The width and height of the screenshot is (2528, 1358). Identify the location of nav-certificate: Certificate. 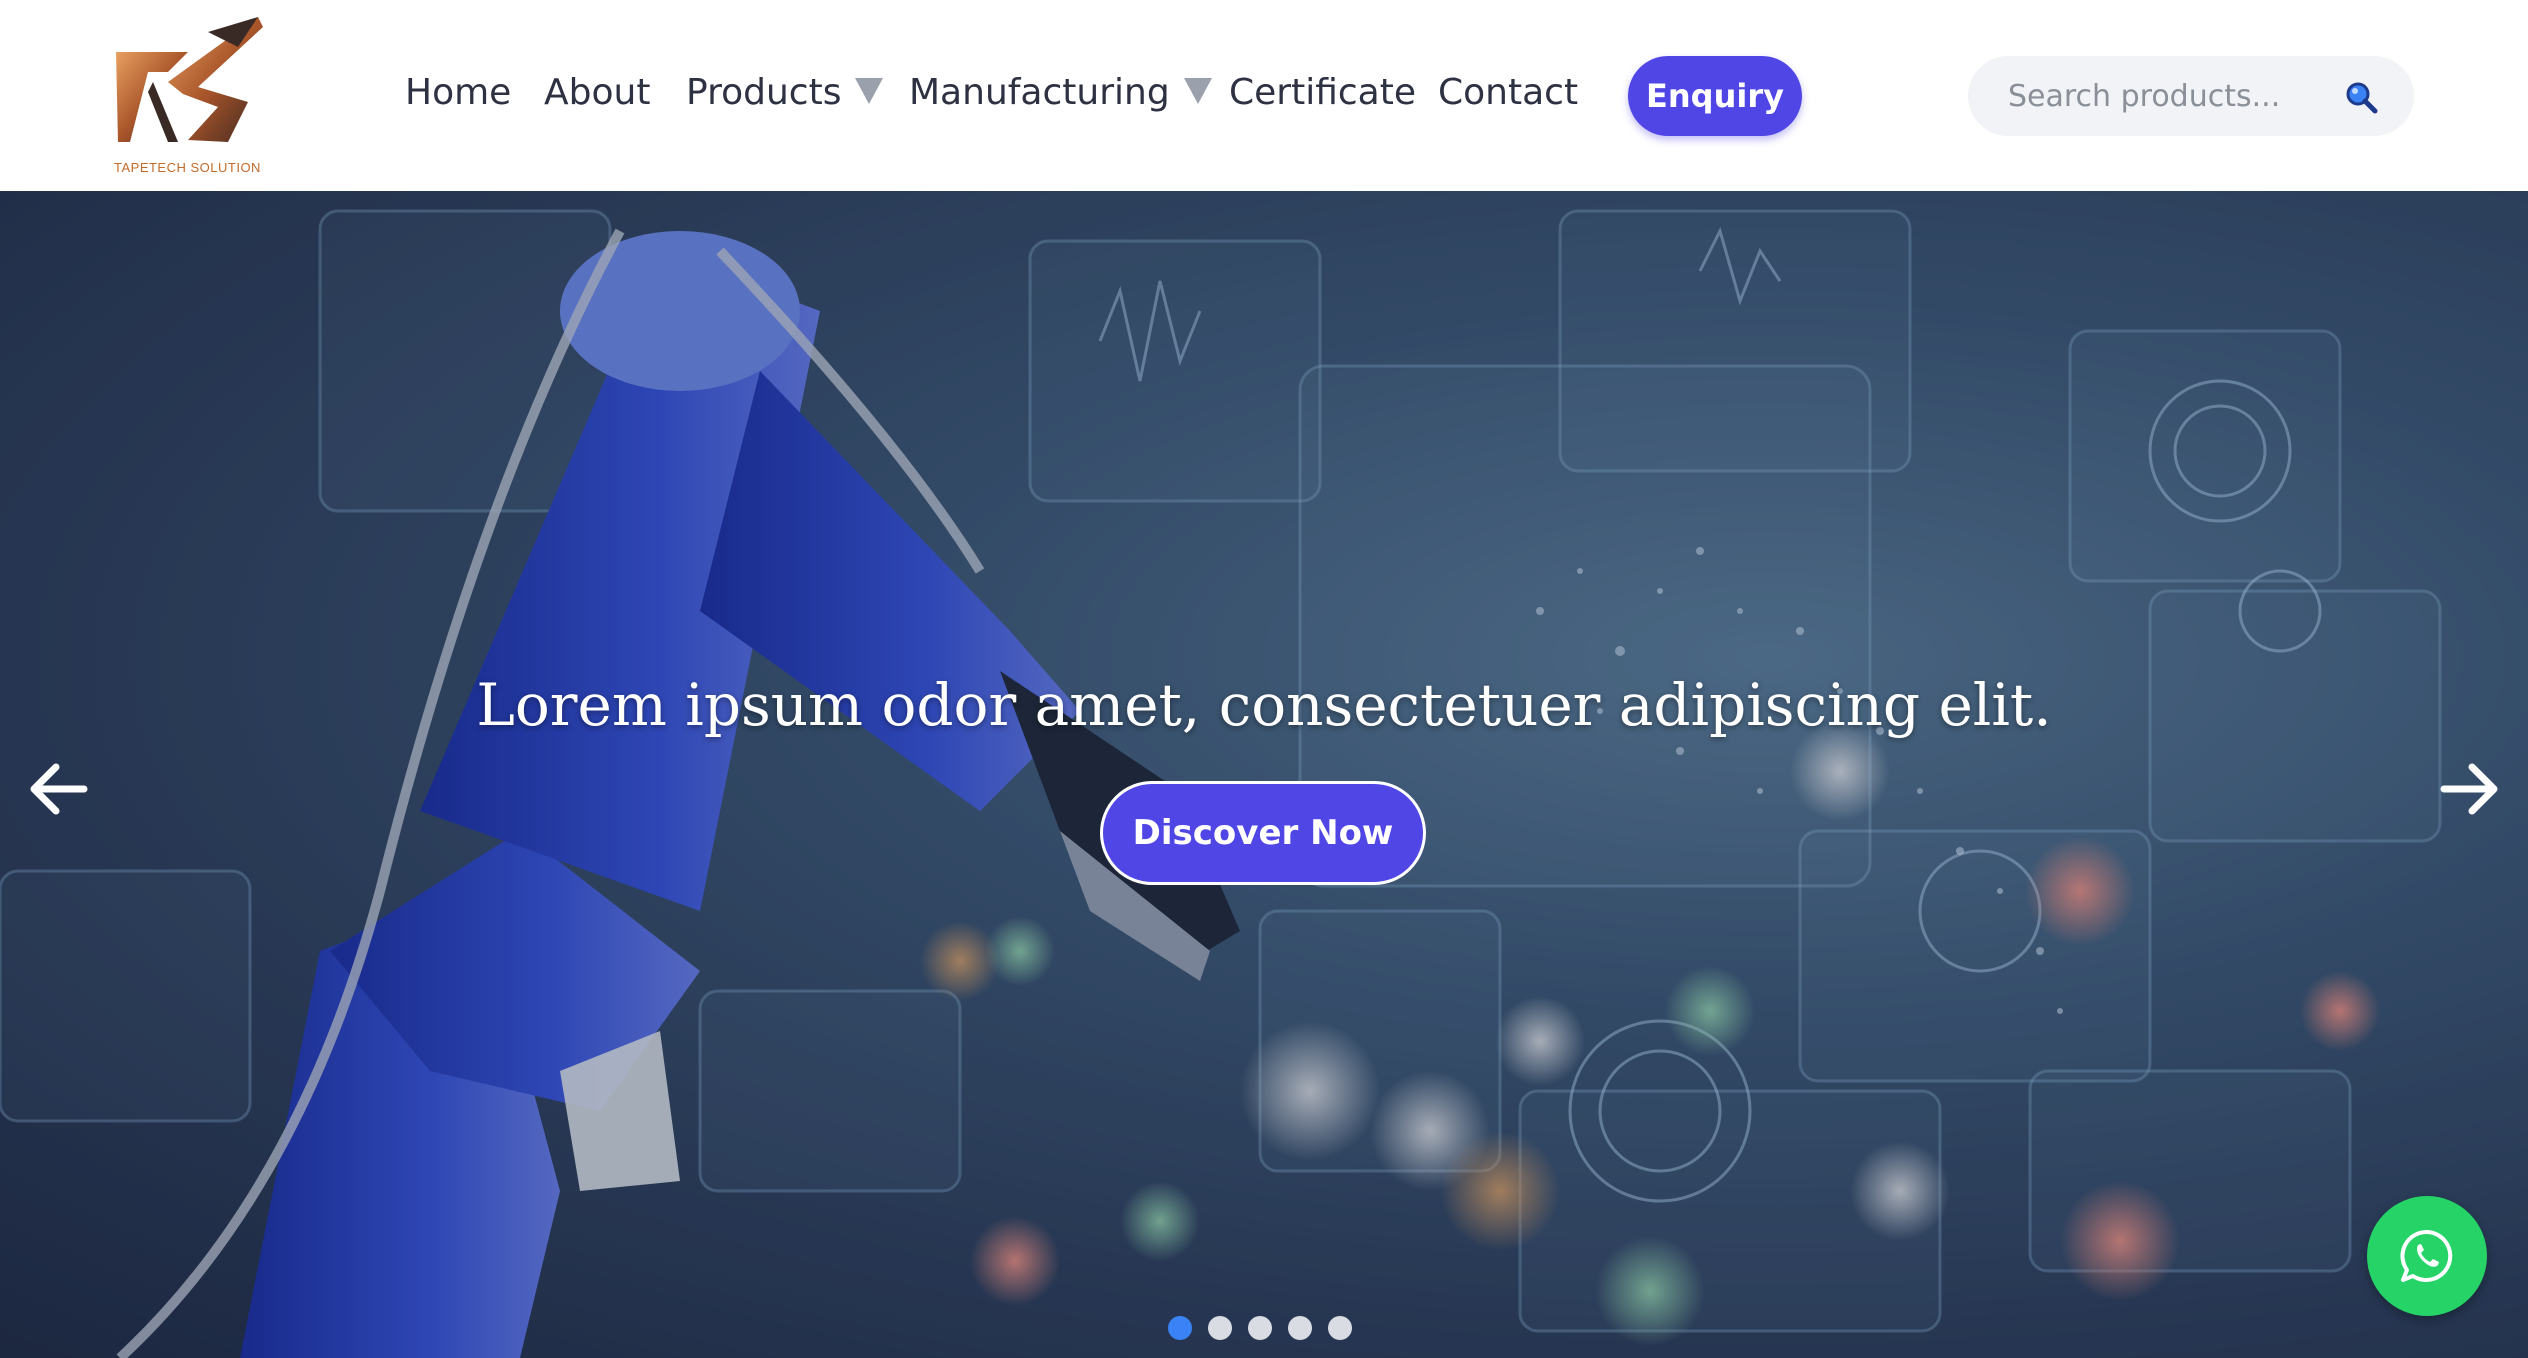
(1322, 92).